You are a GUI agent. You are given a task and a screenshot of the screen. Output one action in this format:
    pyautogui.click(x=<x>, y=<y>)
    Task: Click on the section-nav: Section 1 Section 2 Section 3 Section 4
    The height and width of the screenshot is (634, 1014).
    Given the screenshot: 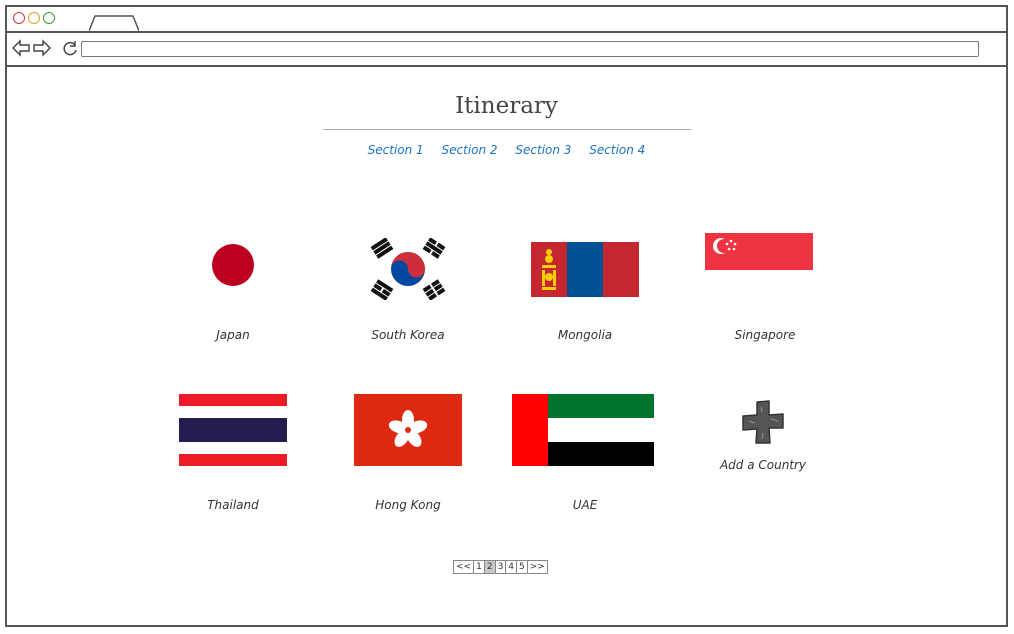 What is the action you would take?
    pyautogui.click(x=506, y=150)
    